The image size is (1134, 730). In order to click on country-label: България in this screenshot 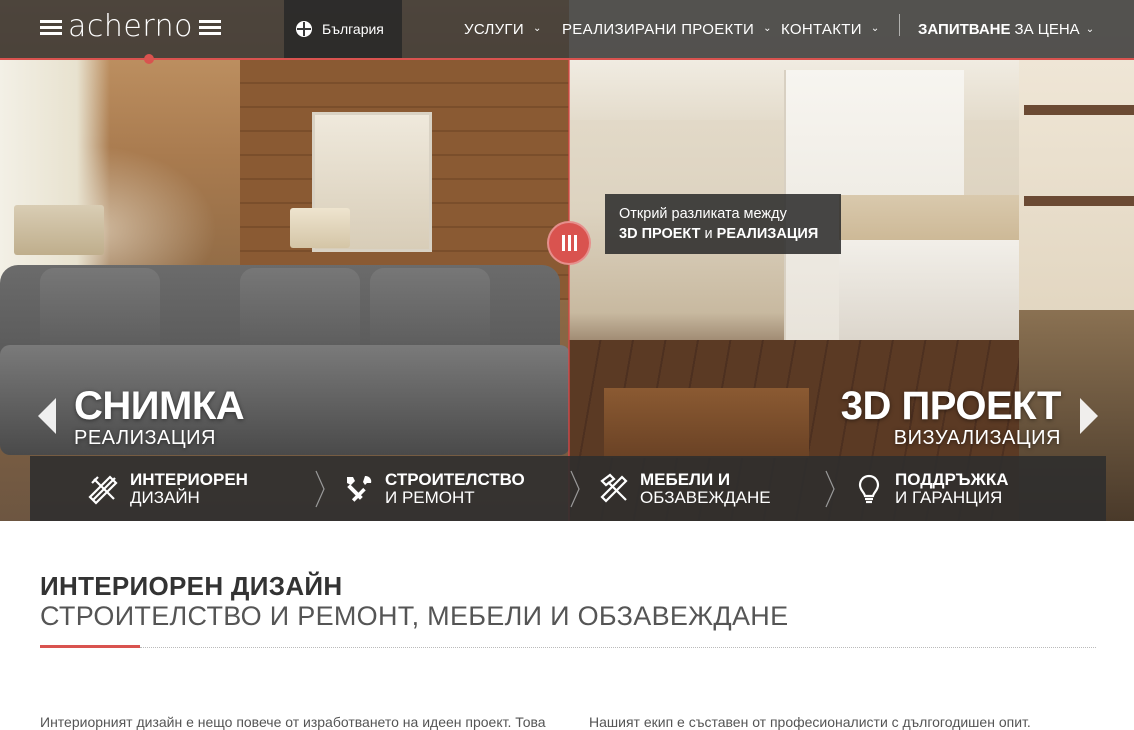, I will do `click(353, 29)`.